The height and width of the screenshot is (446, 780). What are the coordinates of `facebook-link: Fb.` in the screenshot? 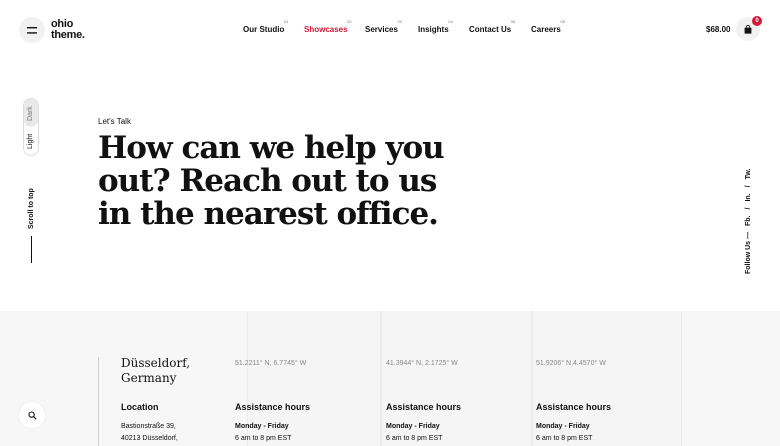 It's located at (748, 221).